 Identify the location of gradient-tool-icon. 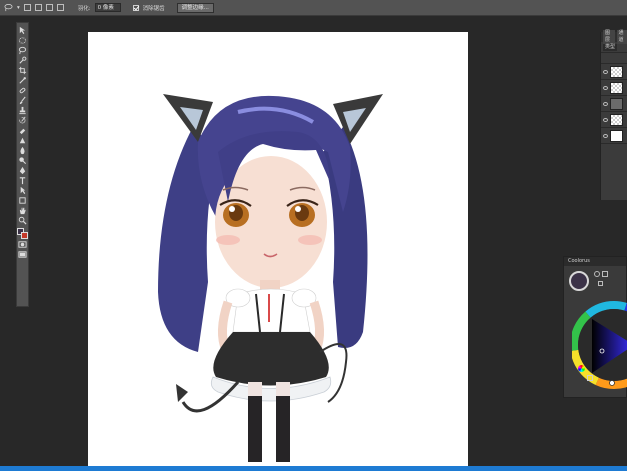
(22, 140).